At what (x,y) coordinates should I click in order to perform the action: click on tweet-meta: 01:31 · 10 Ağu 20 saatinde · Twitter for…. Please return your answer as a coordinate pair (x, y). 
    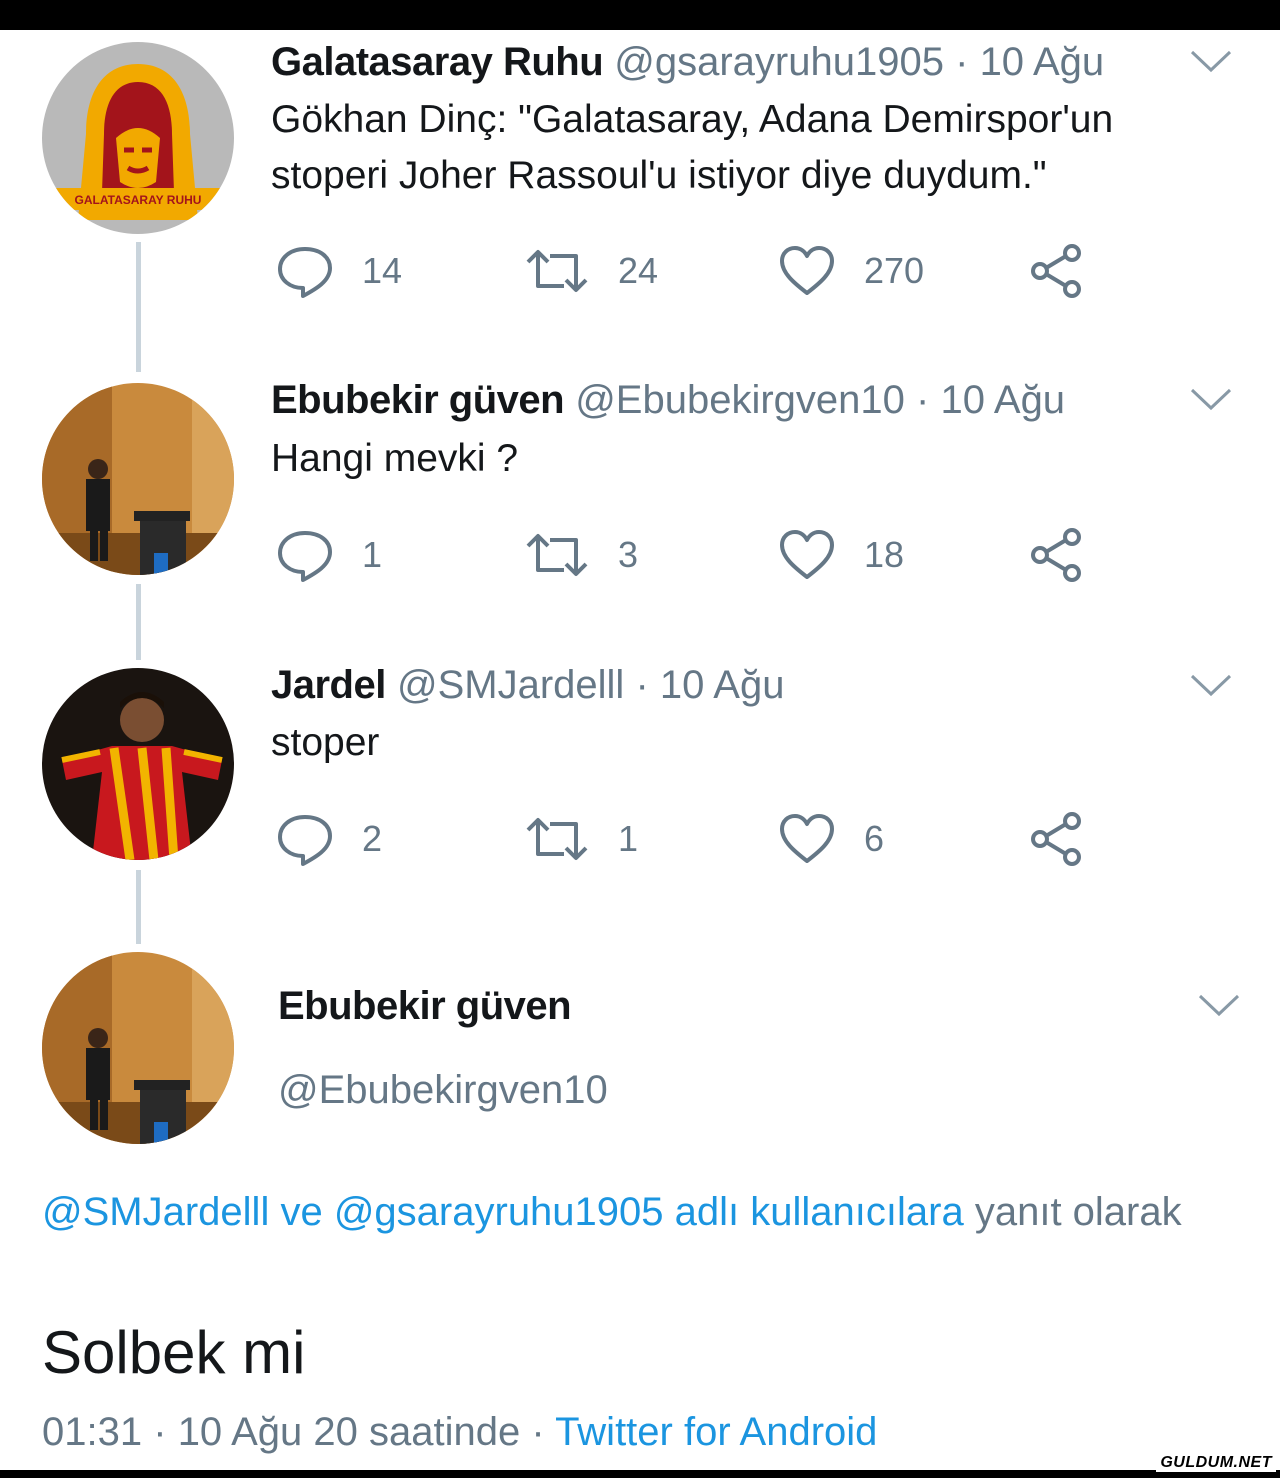
    Looking at the image, I should click on (459, 1432).